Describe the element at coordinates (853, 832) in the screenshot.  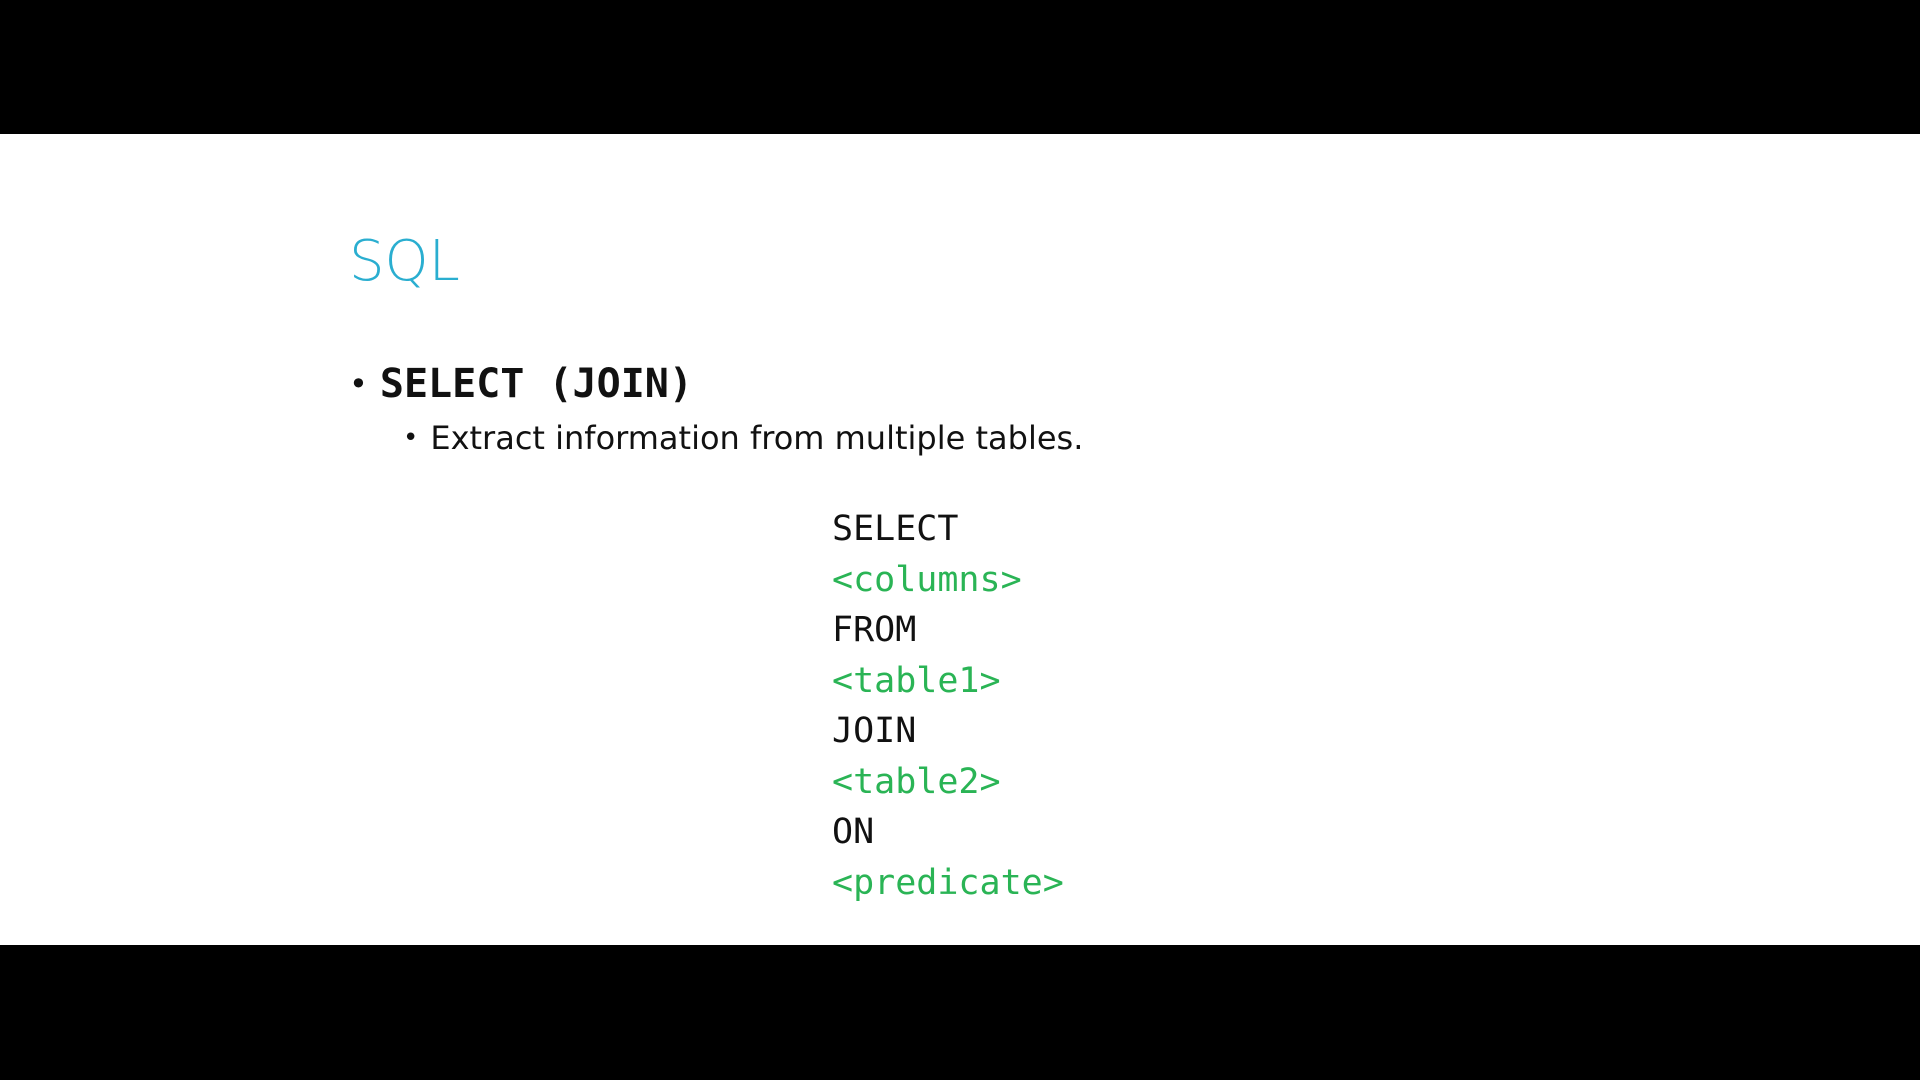
I see `code-line-on: ON` at that location.